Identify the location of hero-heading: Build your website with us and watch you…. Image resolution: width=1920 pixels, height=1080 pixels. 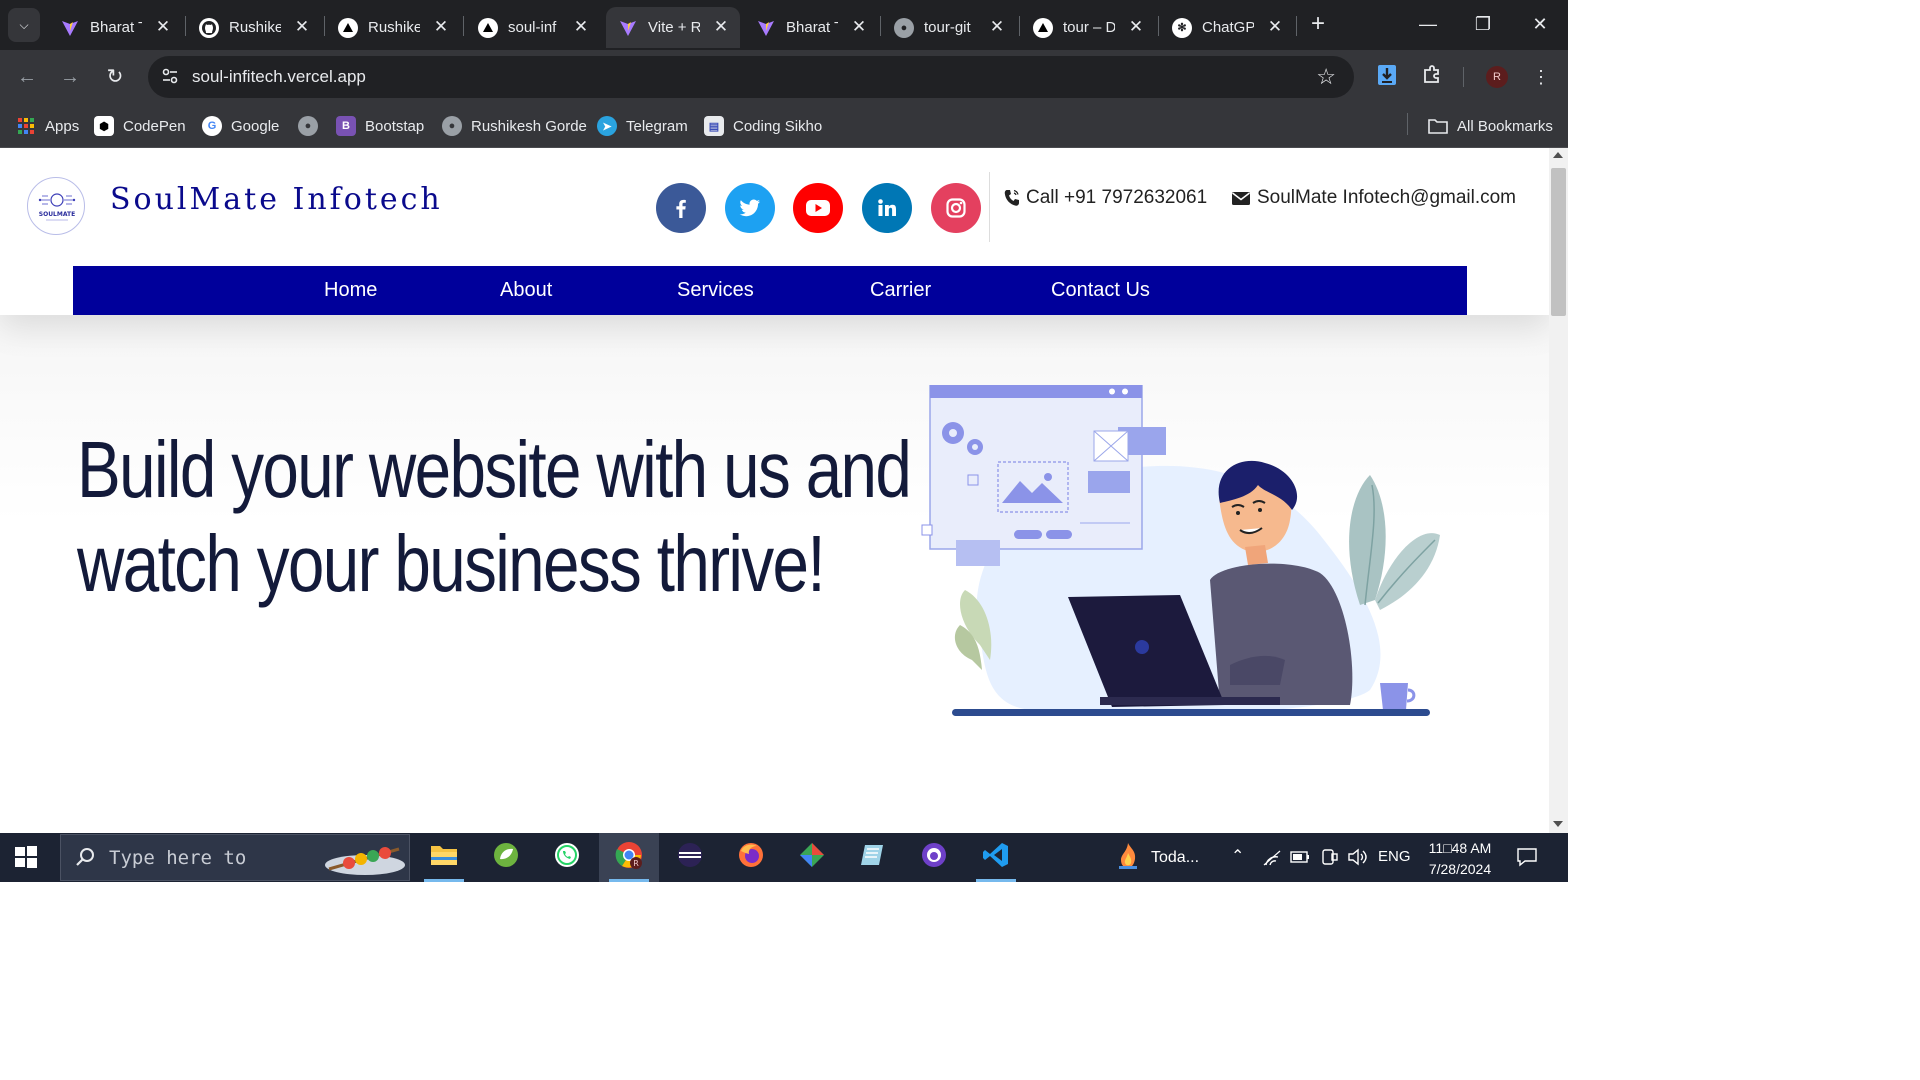
(494, 517).